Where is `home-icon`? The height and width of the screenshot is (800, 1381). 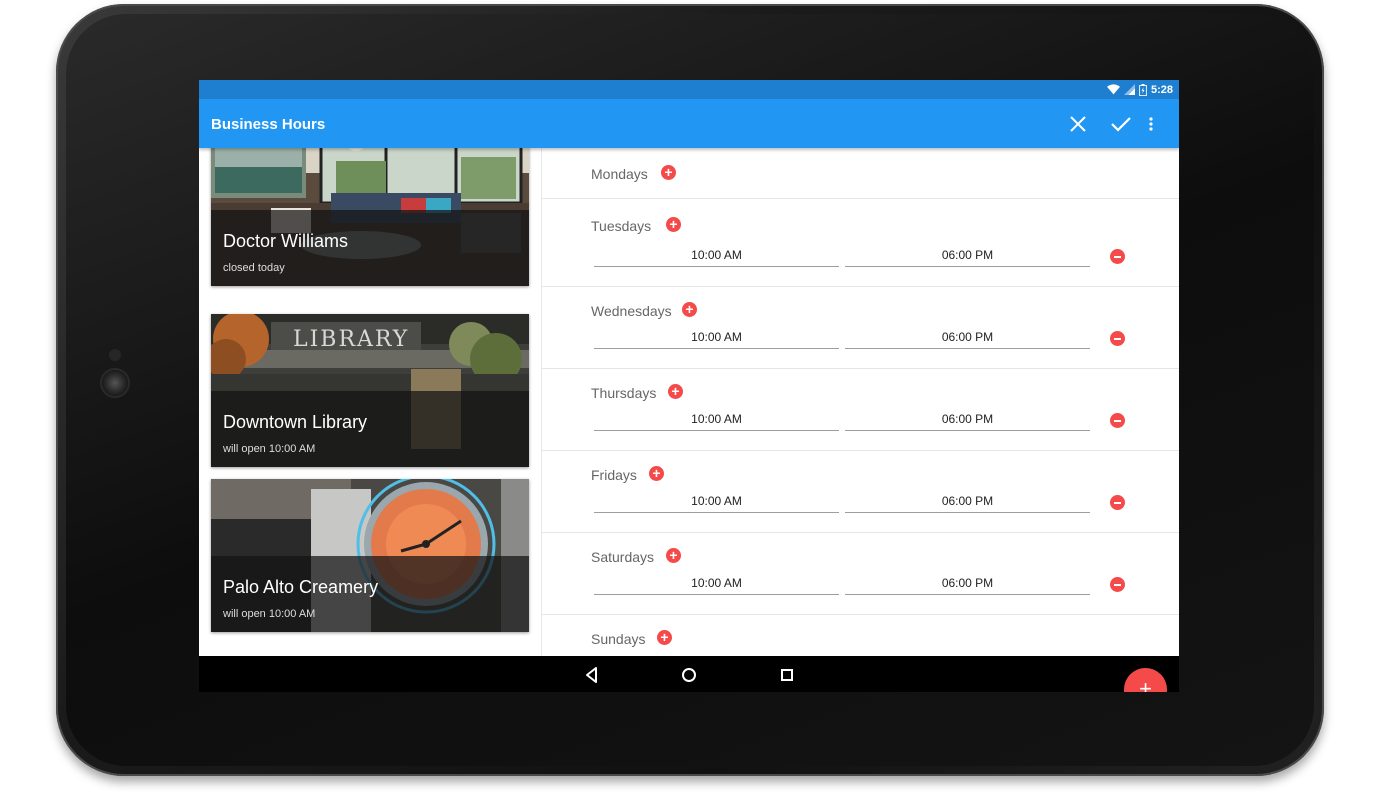
home-icon is located at coordinates (689, 675).